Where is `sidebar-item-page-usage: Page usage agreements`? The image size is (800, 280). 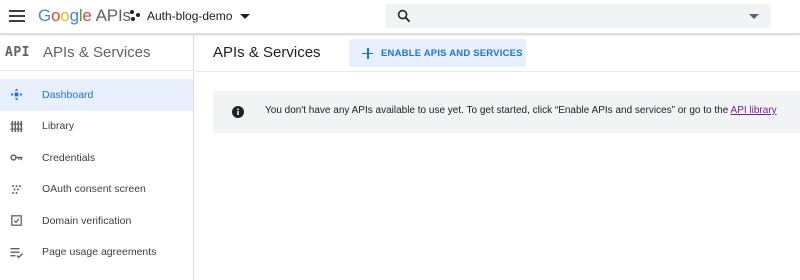
sidebar-item-page-usage: Page usage agreements is located at coordinates (96, 253).